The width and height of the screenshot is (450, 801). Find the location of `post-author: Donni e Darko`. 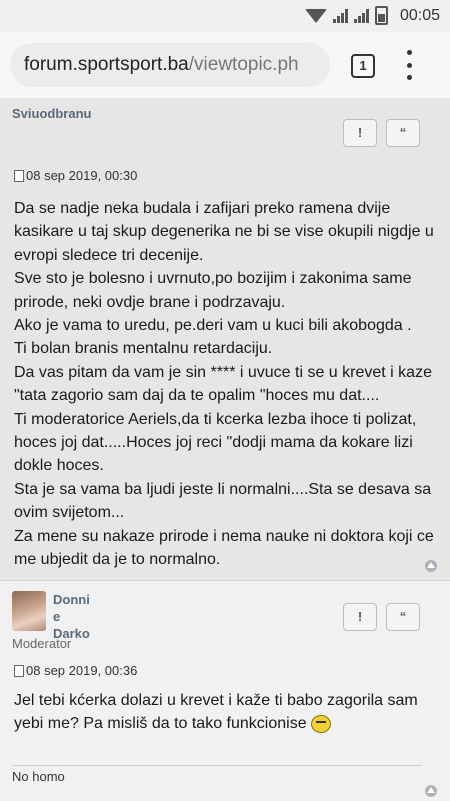

post-author: Donni e Darko is located at coordinates (71, 616).